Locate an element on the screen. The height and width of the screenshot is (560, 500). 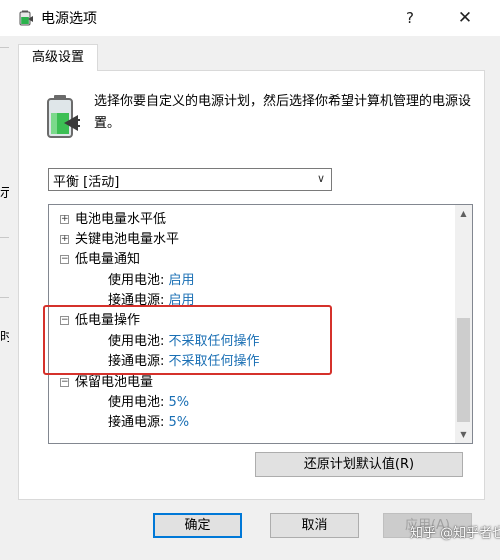
tree-node-label: 电池电量水平低 is located at coordinates (121, 219).